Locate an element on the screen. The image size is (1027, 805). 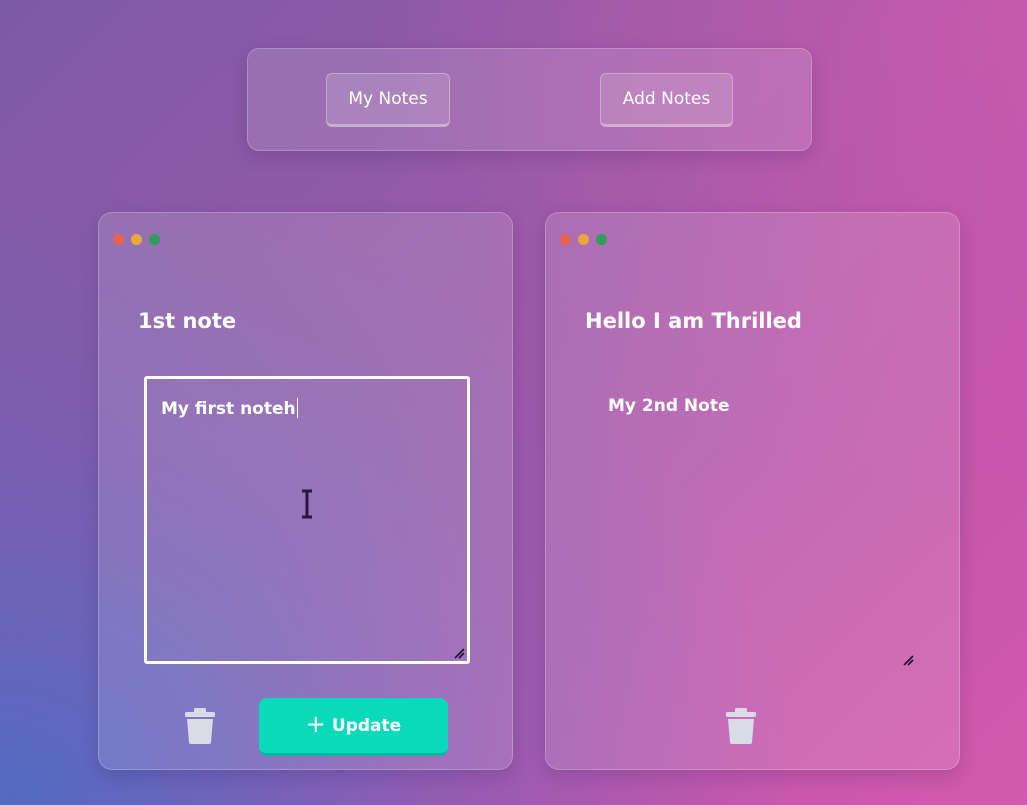
text-cursor-icon is located at coordinates (307, 504).